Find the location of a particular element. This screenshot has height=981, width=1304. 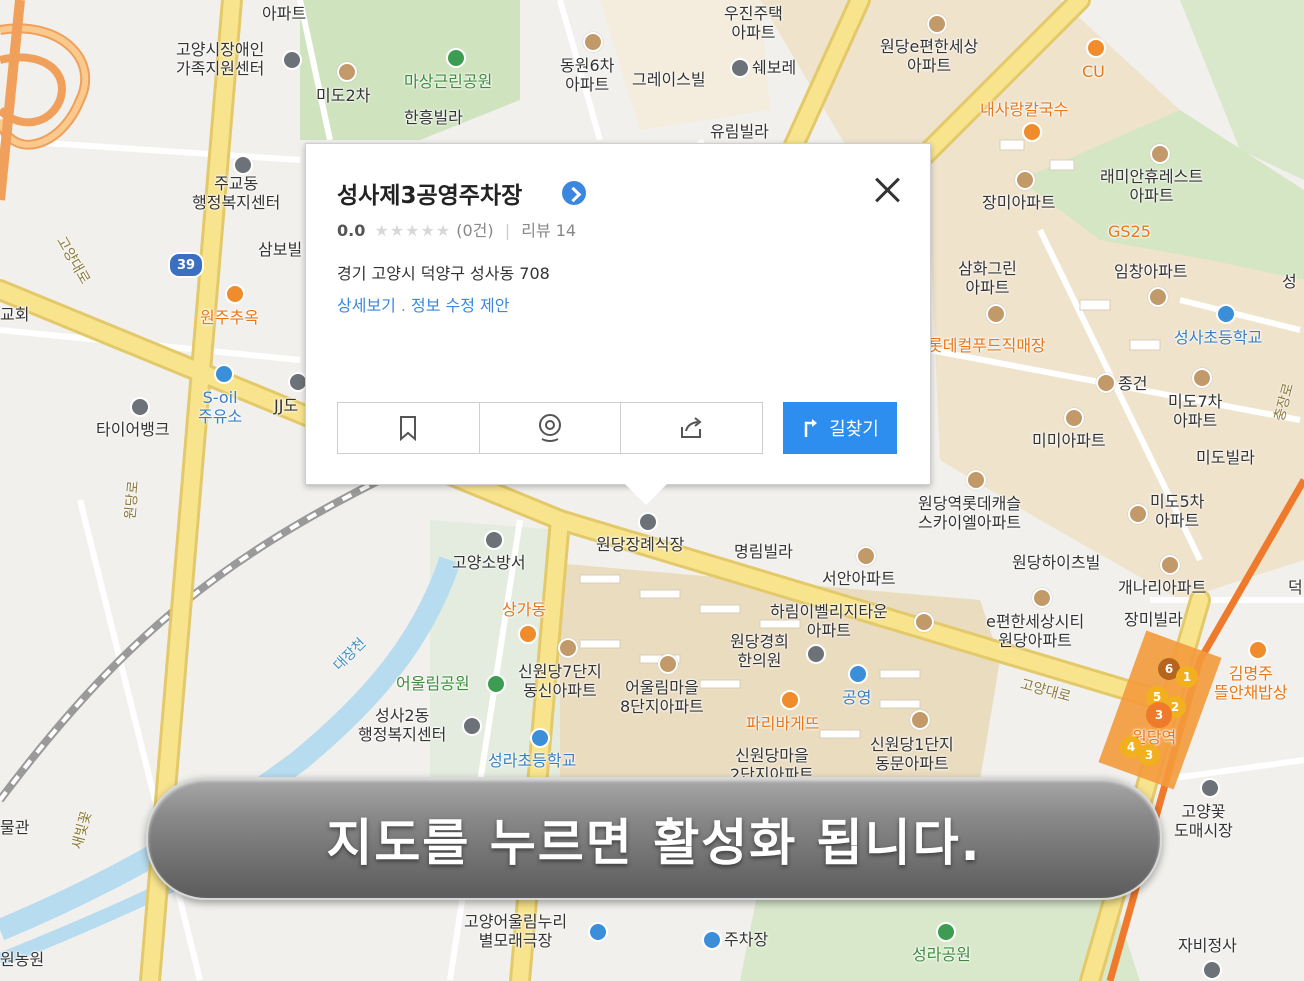

label-naesarang: 내사랑칼국수 is located at coordinates (1024, 109).